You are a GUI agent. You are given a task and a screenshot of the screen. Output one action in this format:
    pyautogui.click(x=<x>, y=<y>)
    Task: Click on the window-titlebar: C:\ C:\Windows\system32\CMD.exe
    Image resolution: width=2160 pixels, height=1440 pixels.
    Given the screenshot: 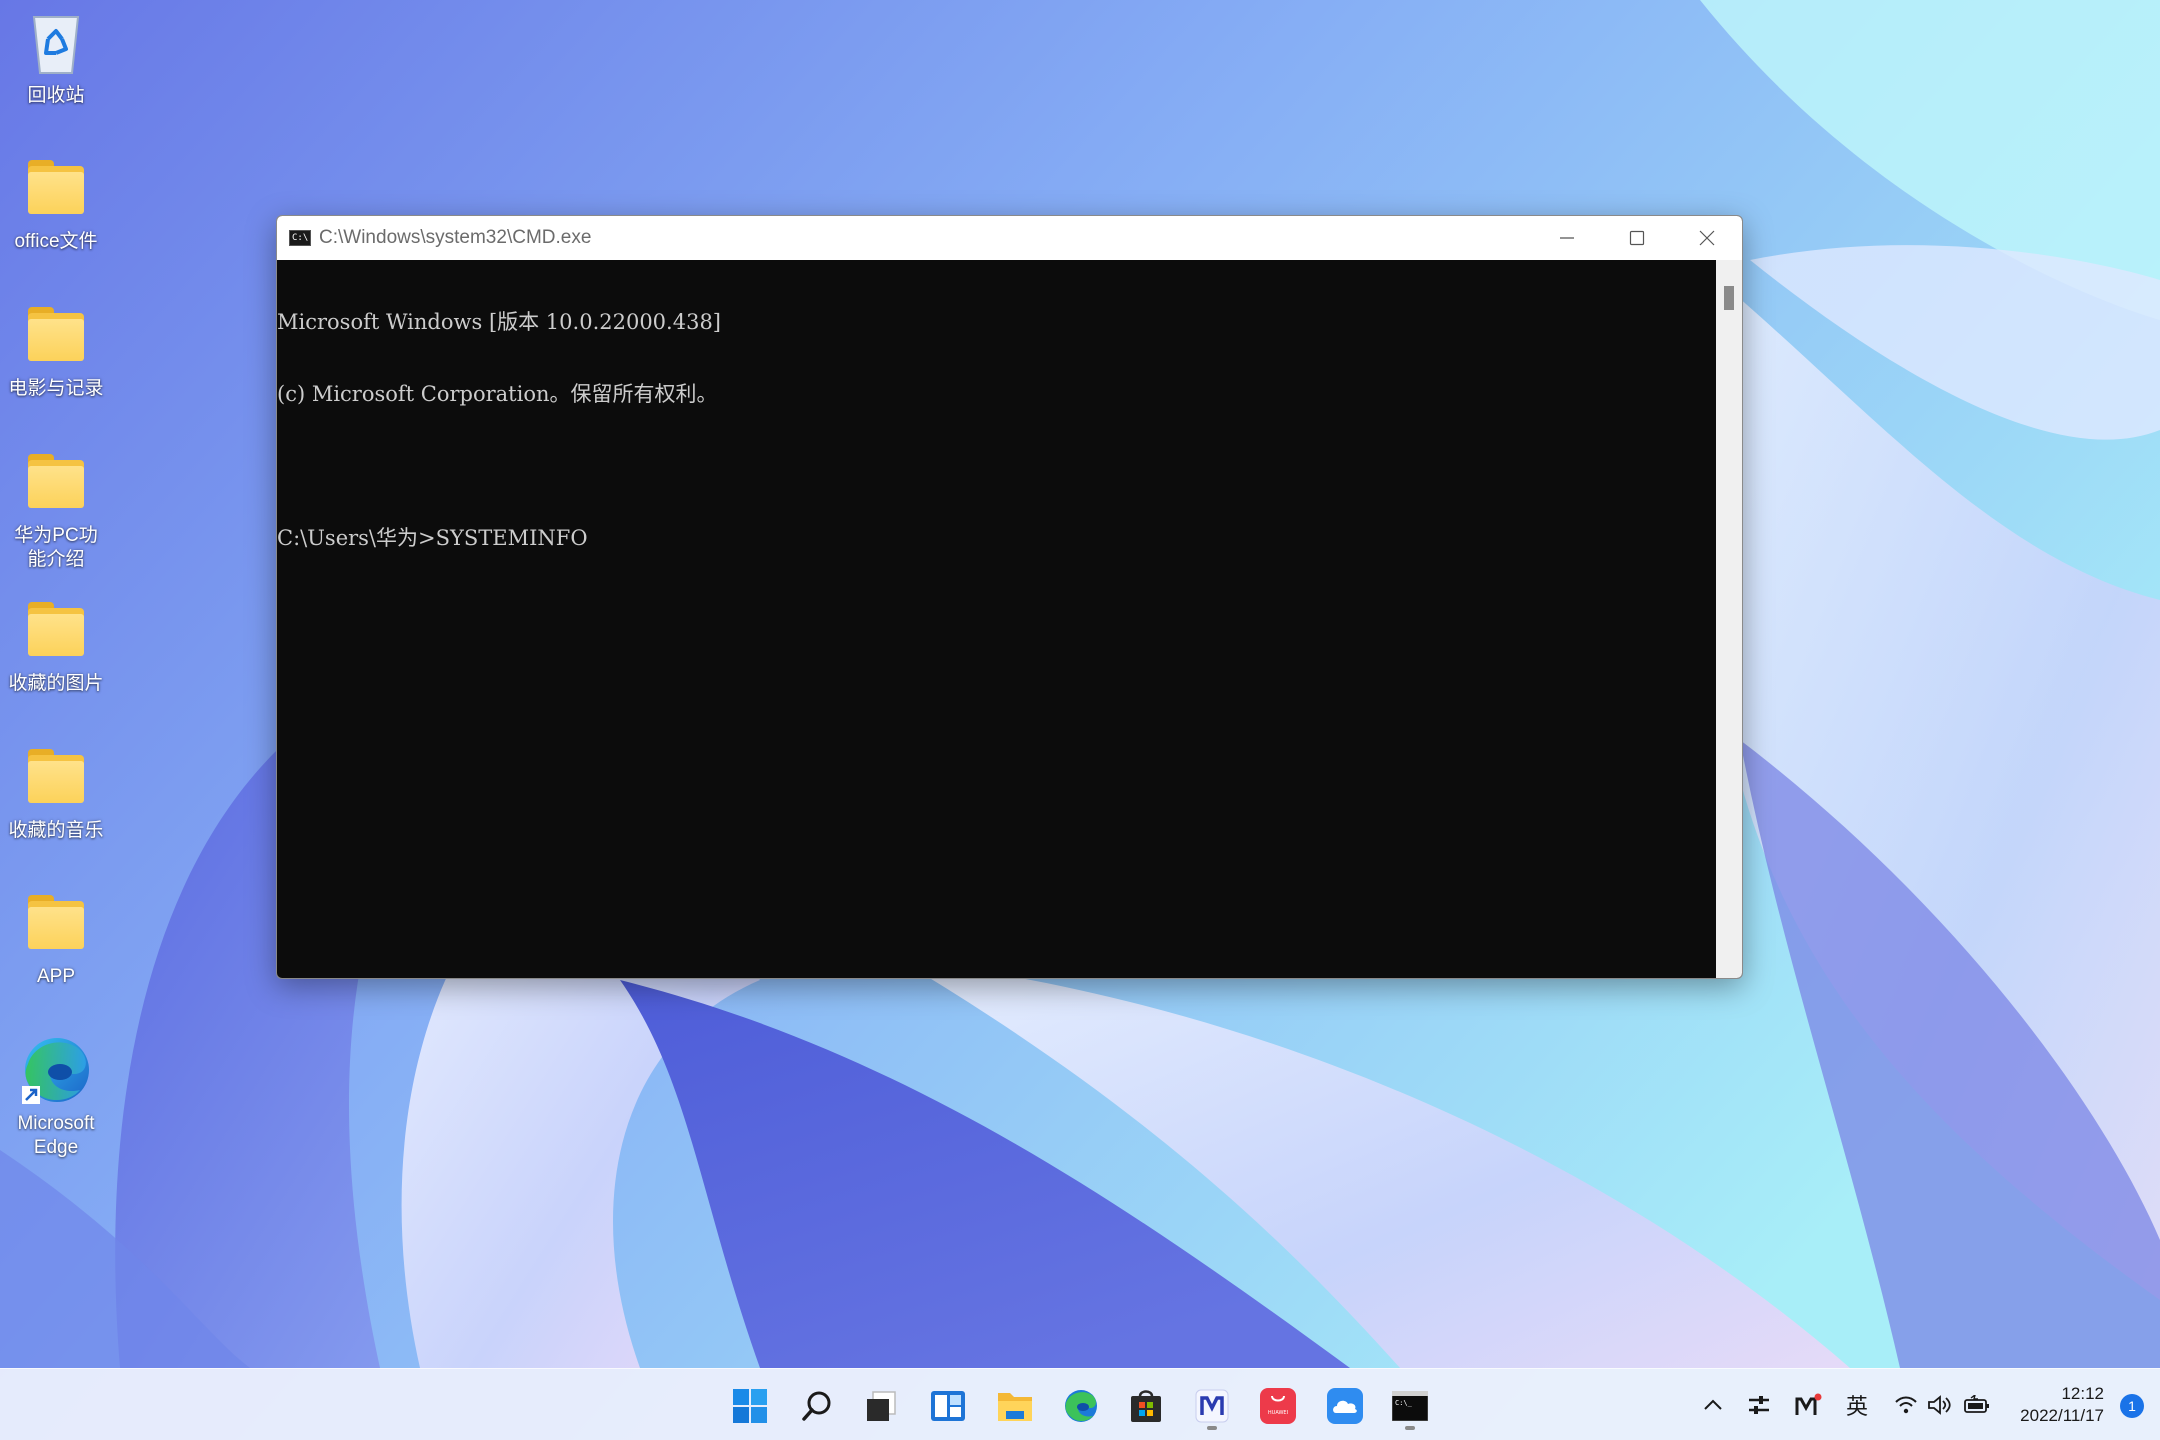 What is the action you would take?
    pyautogui.click(x=1009, y=238)
    